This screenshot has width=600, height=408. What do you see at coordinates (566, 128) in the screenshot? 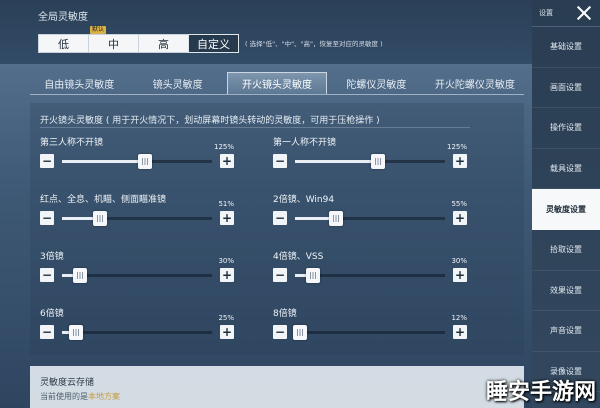
I see `sidebar-item-controls: 操作设置` at bounding box center [566, 128].